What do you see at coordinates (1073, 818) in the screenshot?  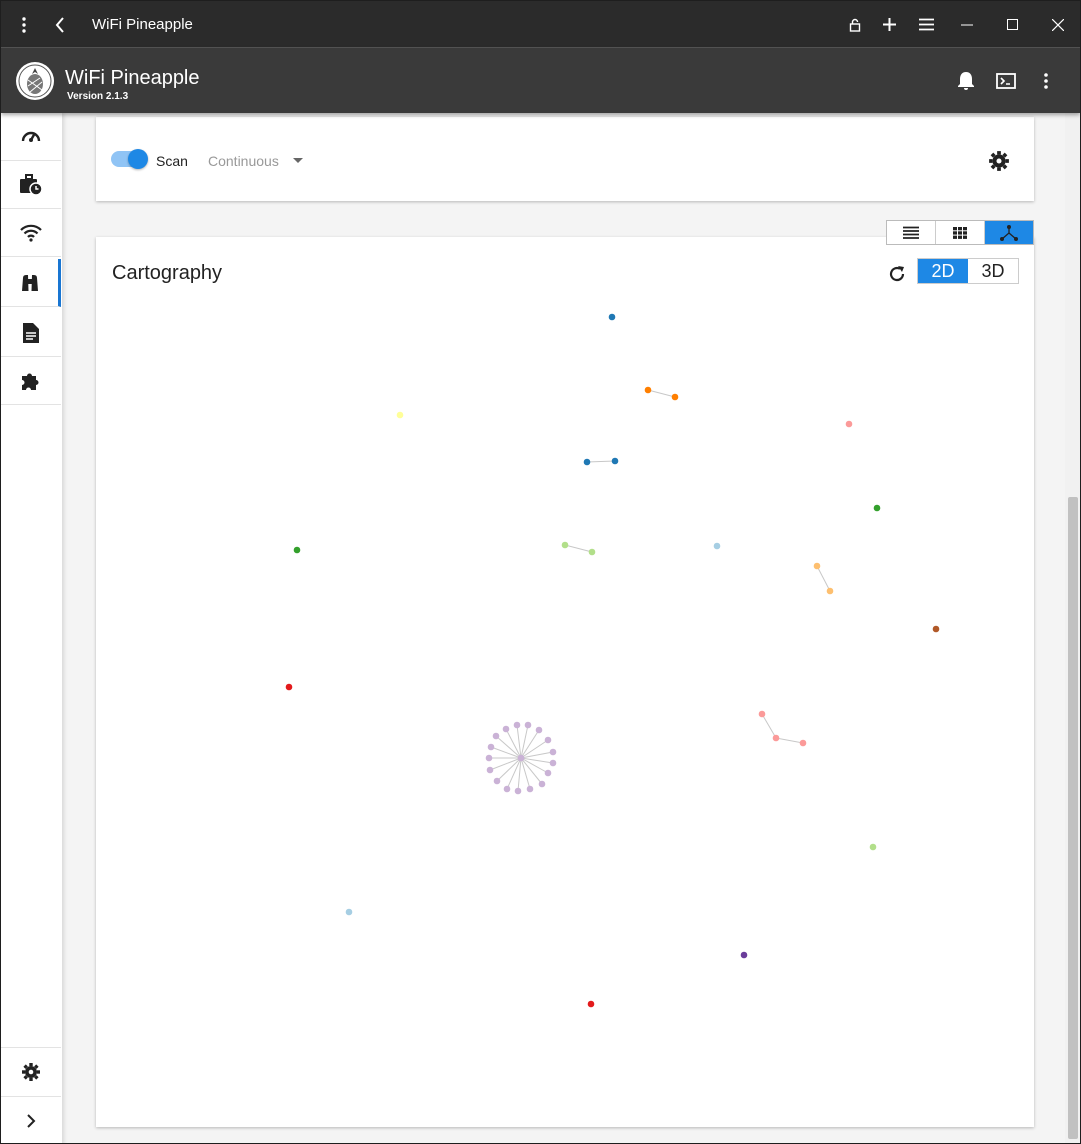 I see `scrollbar-thumb` at bounding box center [1073, 818].